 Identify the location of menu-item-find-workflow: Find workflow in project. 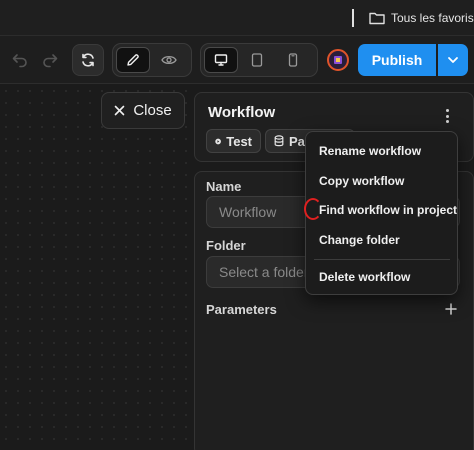
(382, 210).